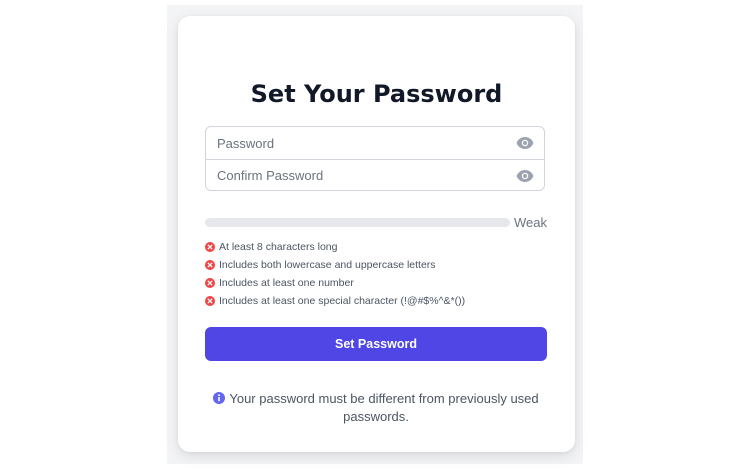 The width and height of the screenshot is (750, 469). Describe the element at coordinates (286, 283) in the screenshot. I see `requirement-text: Includes at least one number` at that location.